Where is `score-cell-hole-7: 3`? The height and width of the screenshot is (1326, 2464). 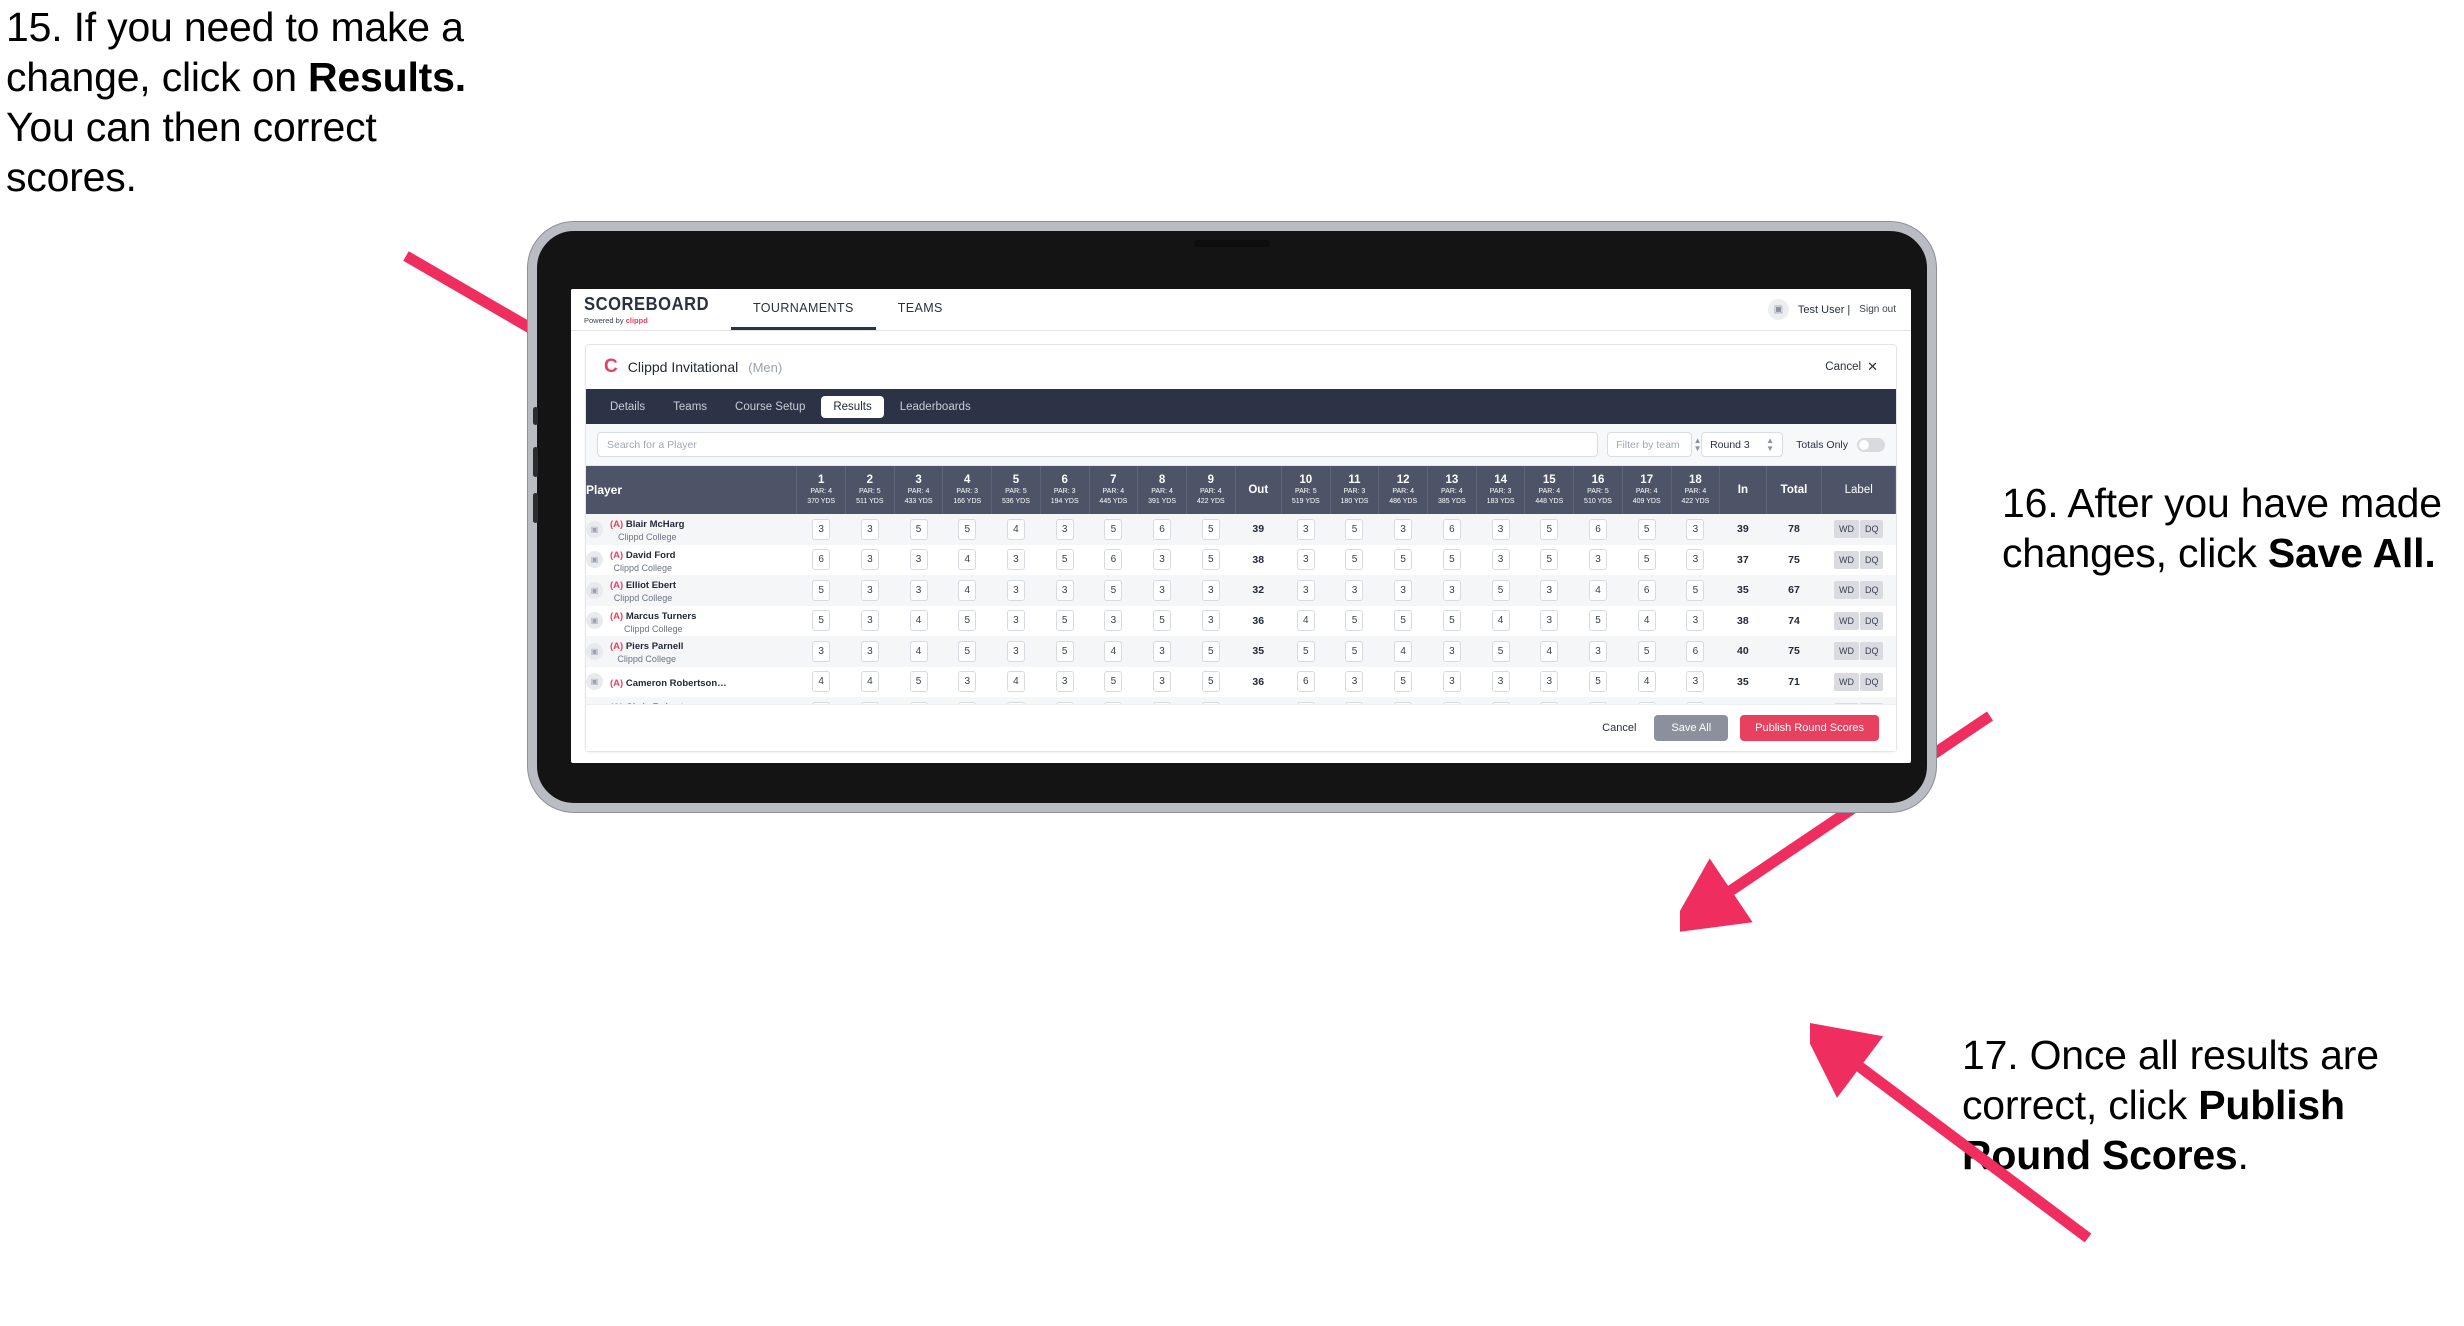
score-cell-hole-7: 3 is located at coordinates (1113, 700).